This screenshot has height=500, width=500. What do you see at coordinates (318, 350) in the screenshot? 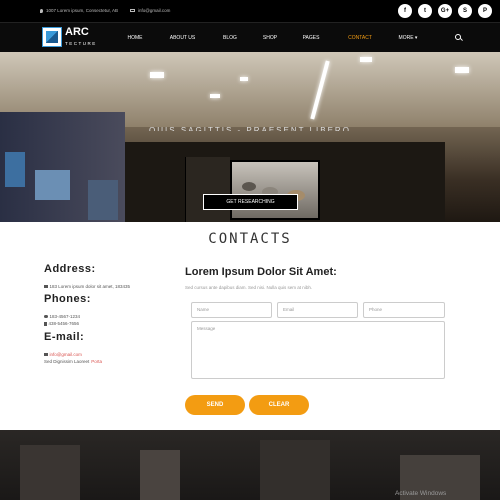
I see `message-field: Message` at bounding box center [318, 350].